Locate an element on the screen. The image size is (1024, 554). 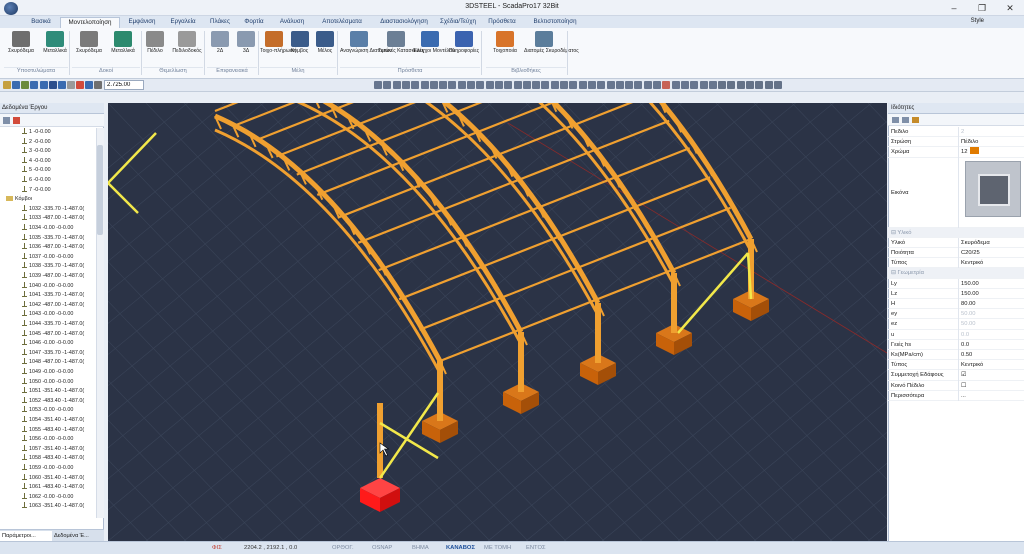
property-row: Ly 150.00 is located at coordinates (956, 283).